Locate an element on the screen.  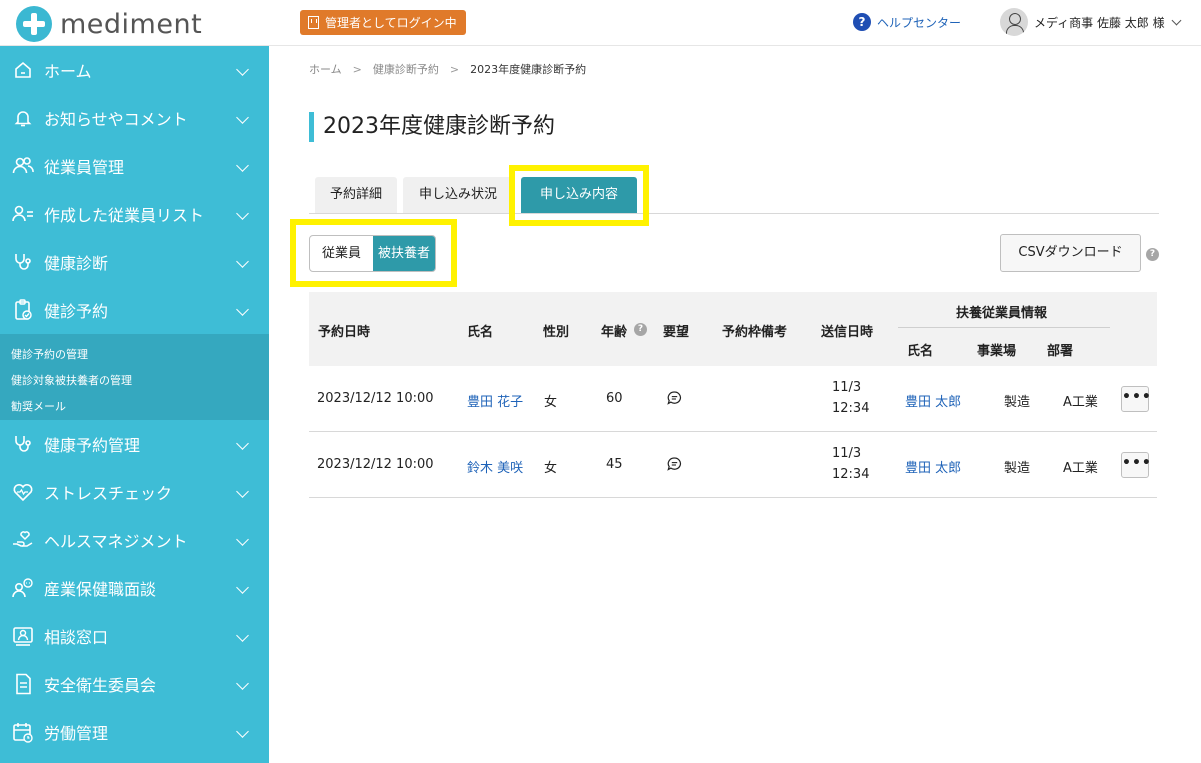
sidebar-item-label: 従業員管理 is located at coordinates (84, 167).